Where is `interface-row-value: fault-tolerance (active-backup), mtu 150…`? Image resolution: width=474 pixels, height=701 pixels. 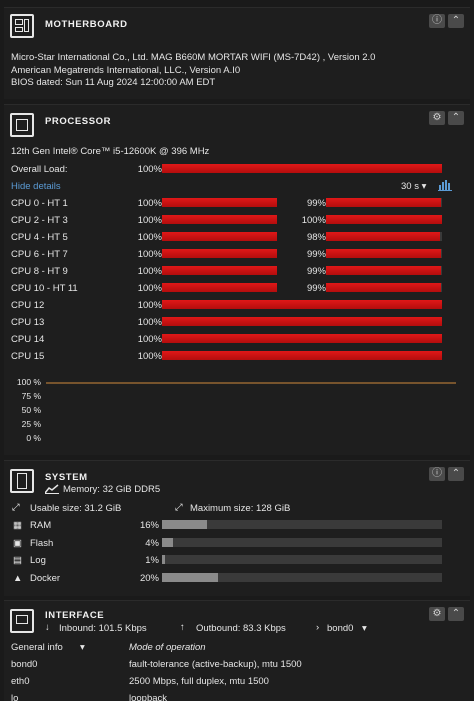 interface-row-value: fault-tolerance (active-backup), mtu 150… is located at coordinates (215, 664).